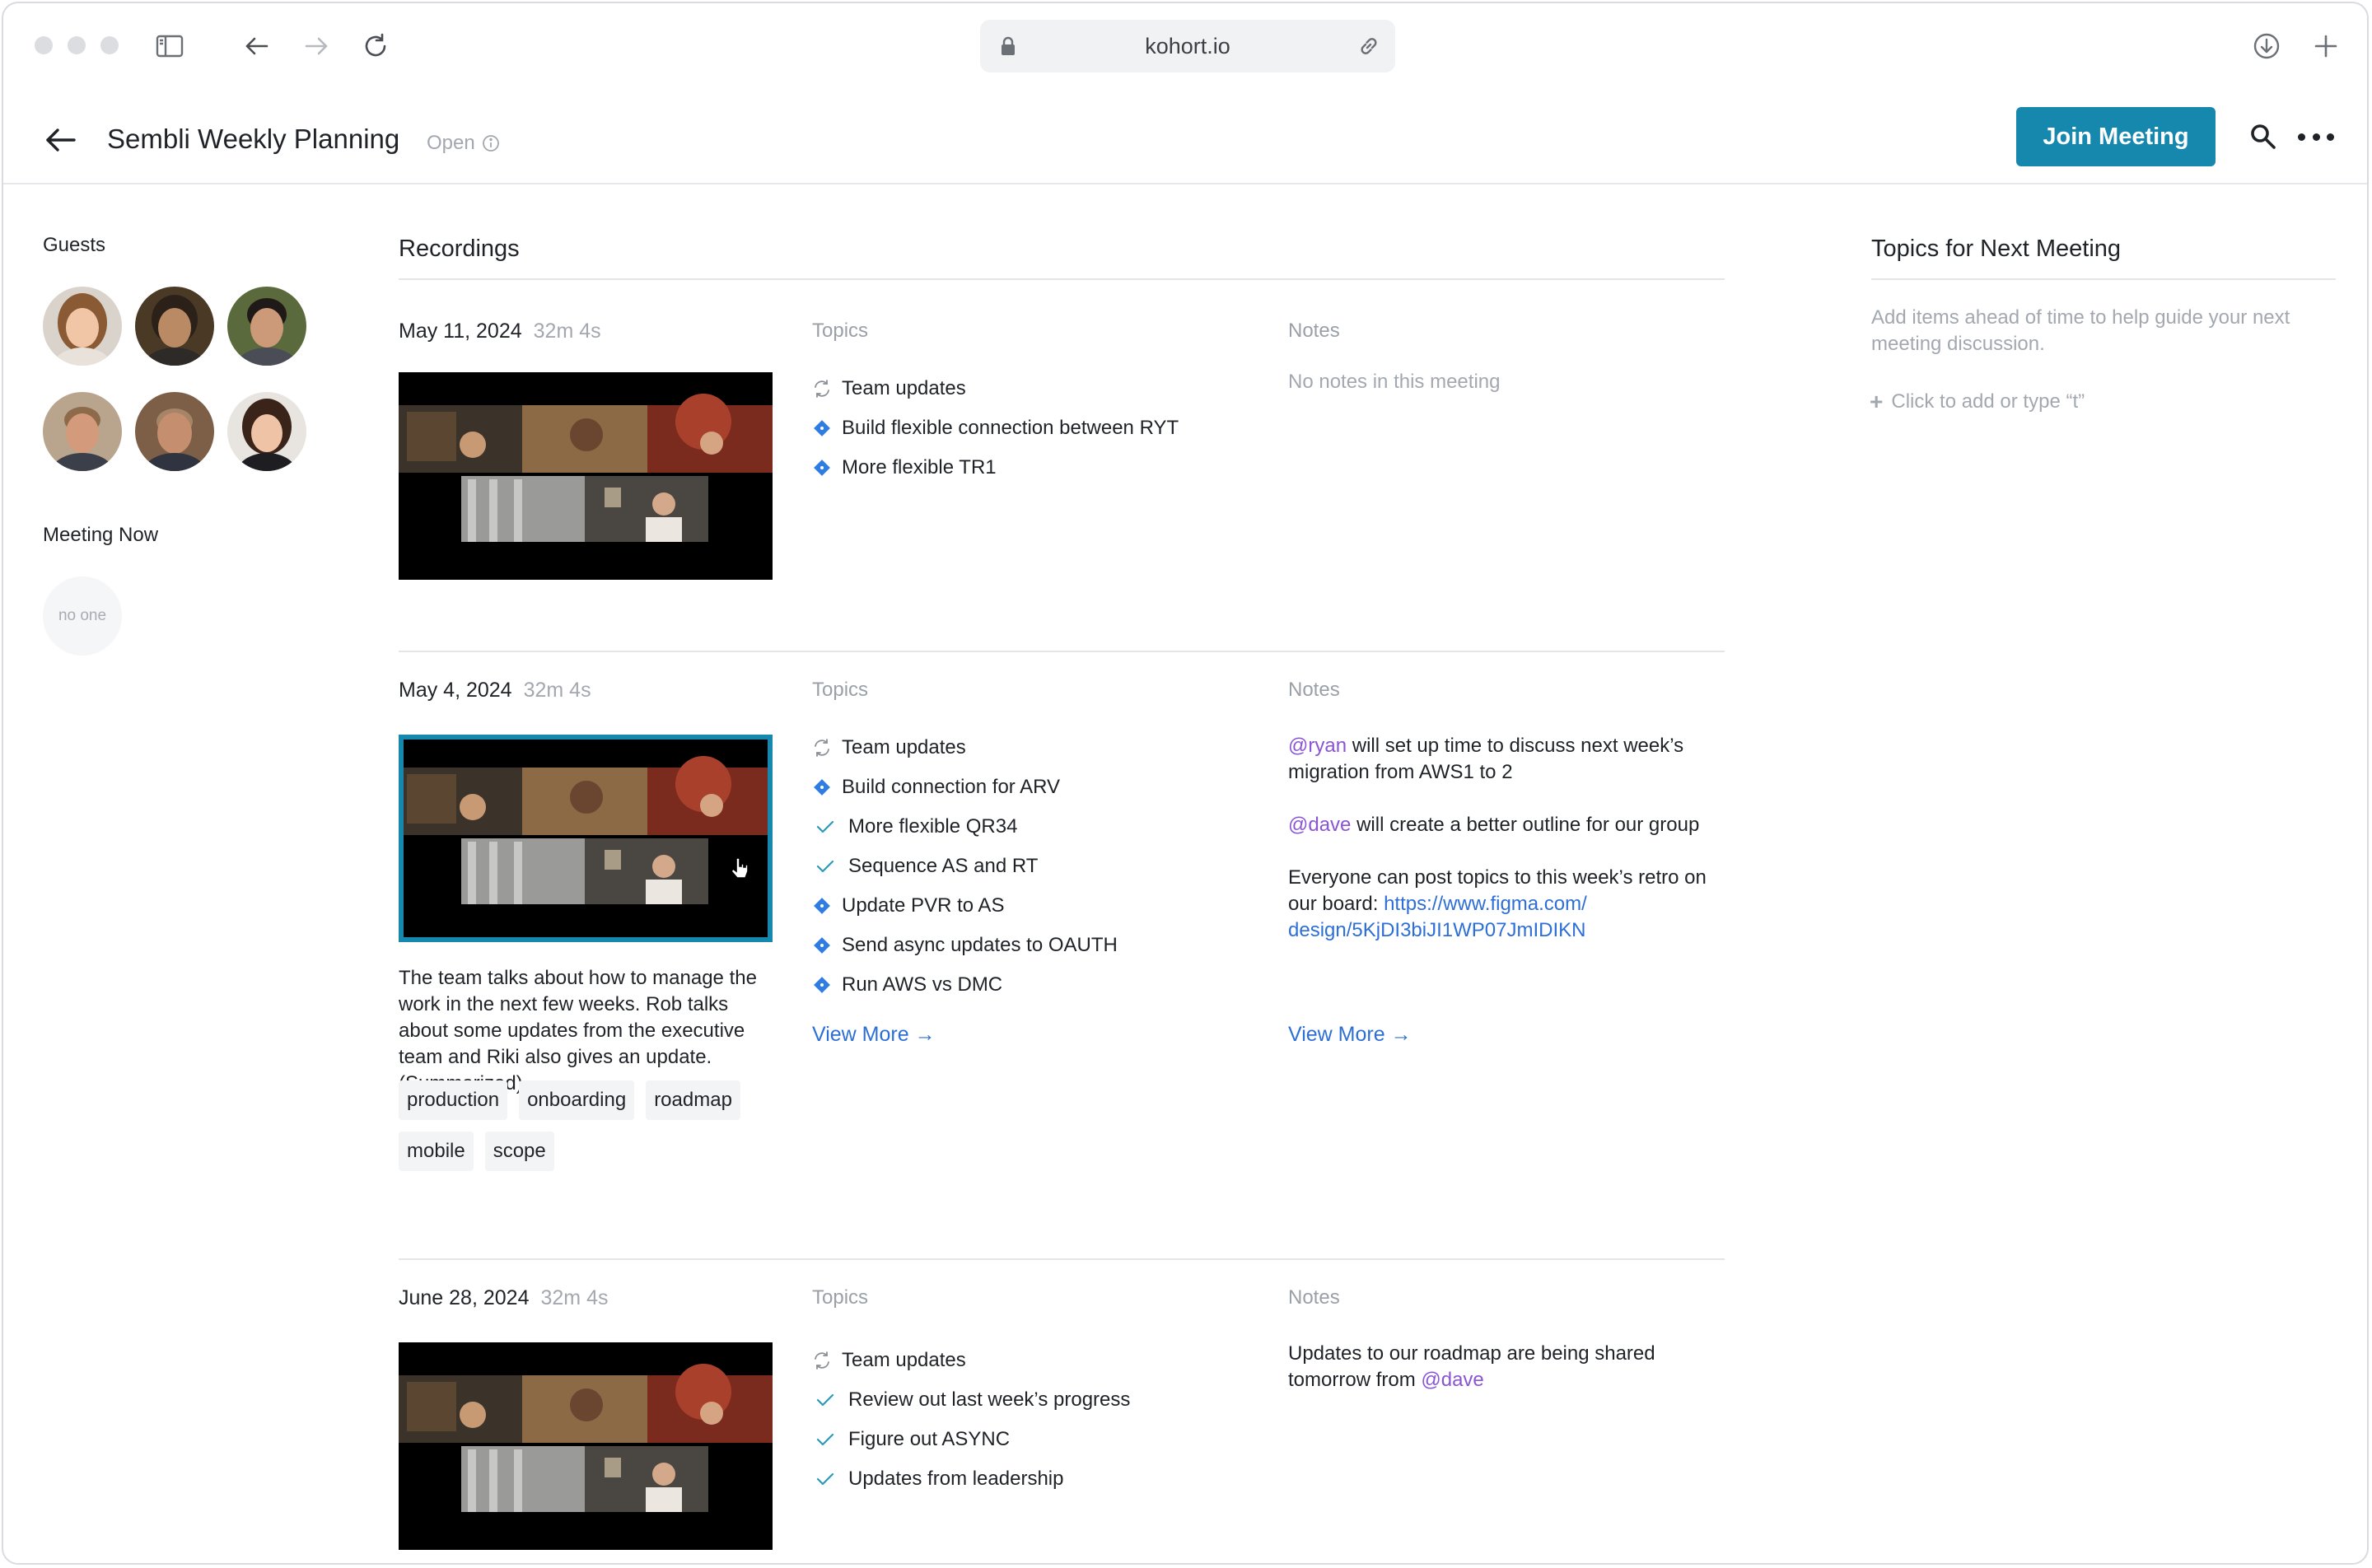 Image resolution: width=2372 pixels, height=1568 pixels. What do you see at coordinates (74, 245) in the screenshot?
I see `guests-label: Guests` at bounding box center [74, 245].